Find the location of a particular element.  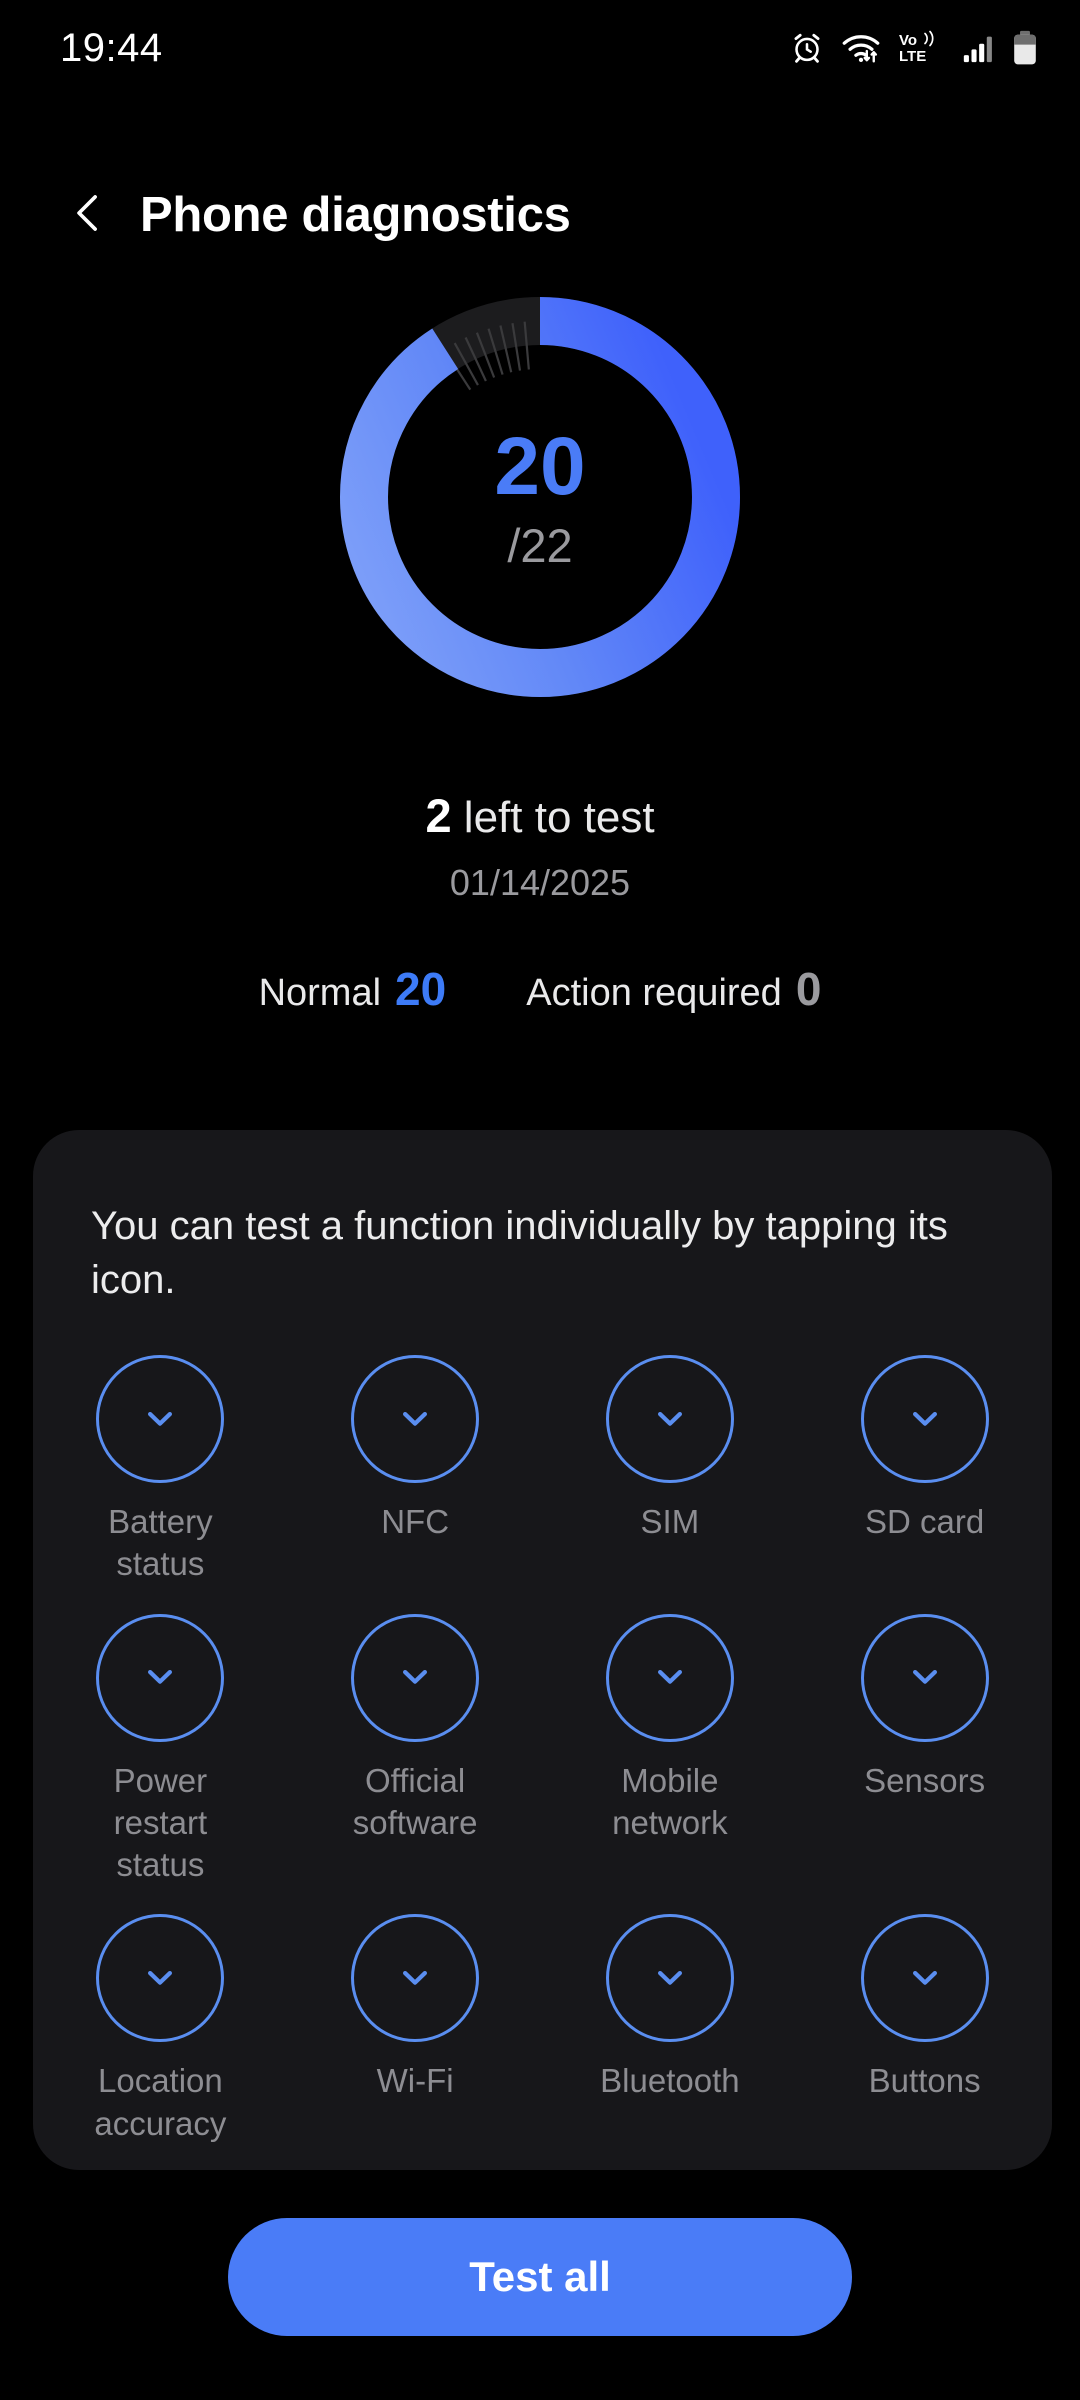

volte-icon: Vo LTE is located at coordinates (921, 48).